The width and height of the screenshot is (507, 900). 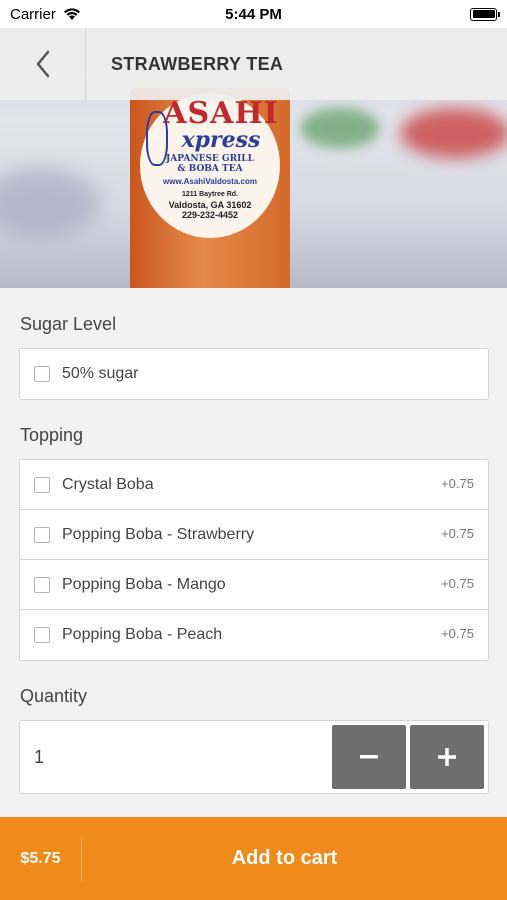 What do you see at coordinates (54, 696) in the screenshot?
I see `quantity-title: Quantity` at bounding box center [54, 696].